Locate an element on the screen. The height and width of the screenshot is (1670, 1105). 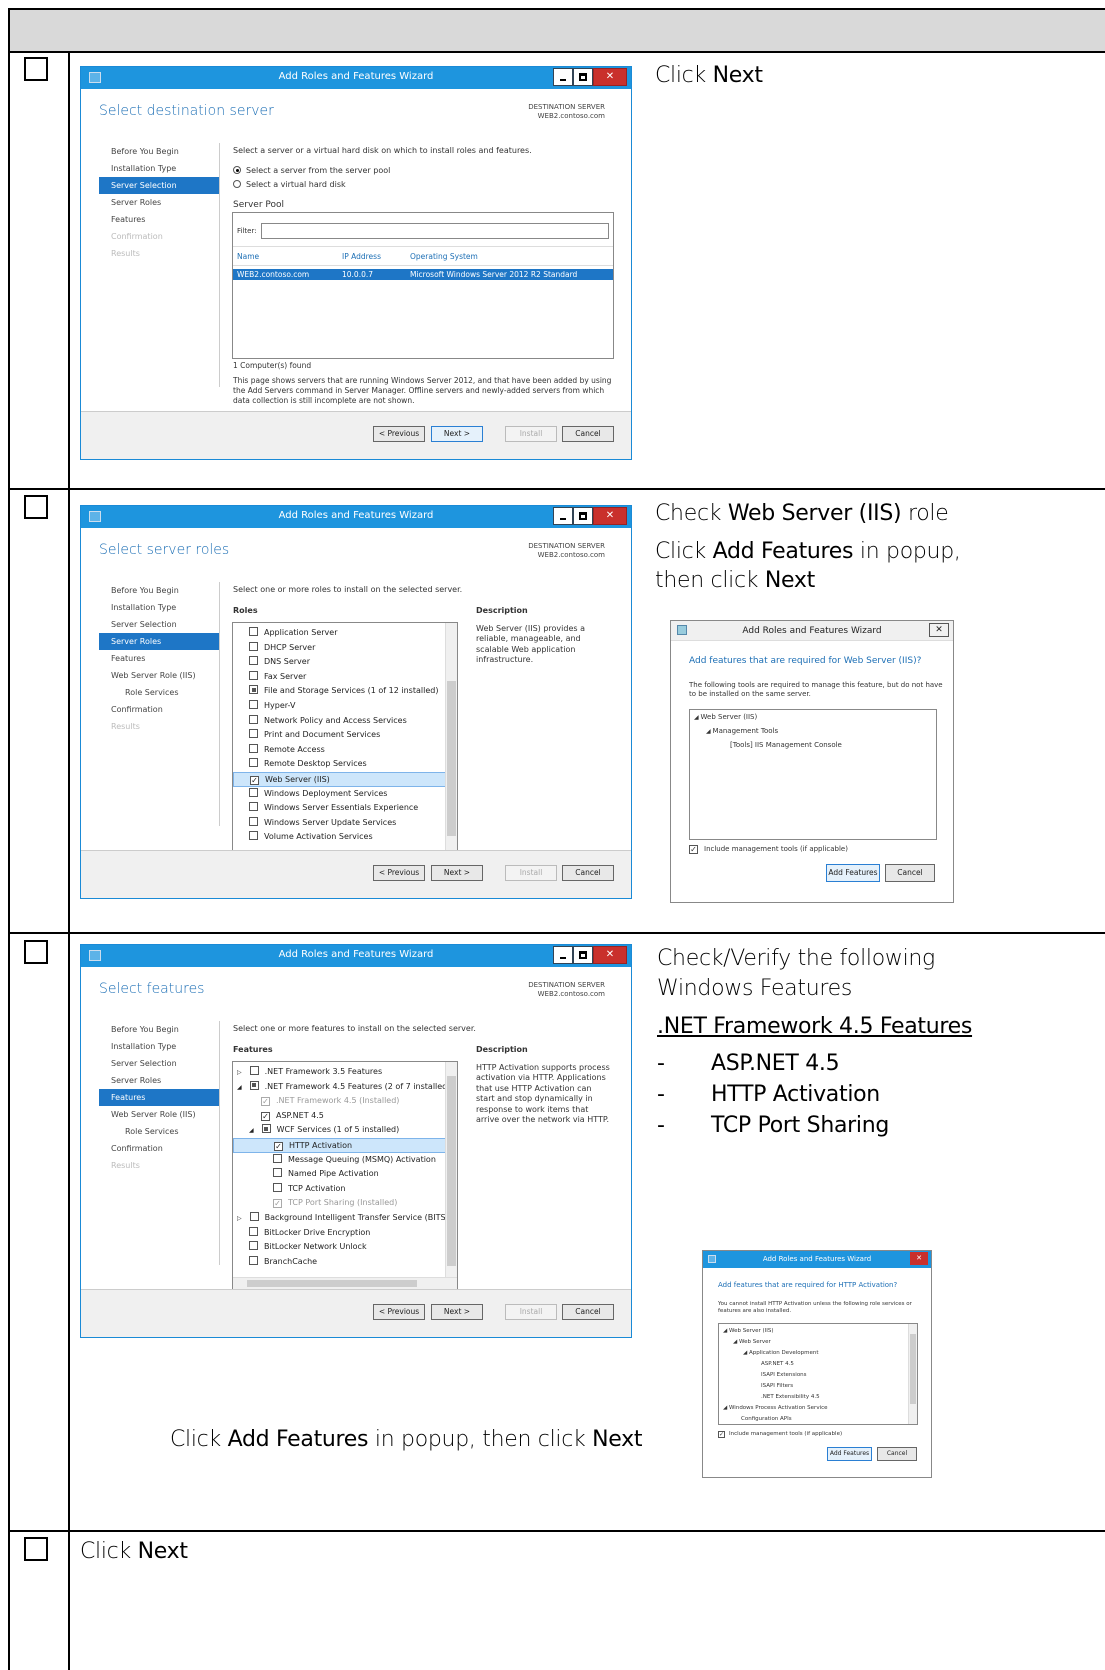
role-item: Windows Server Essentials Experience is located at coordinates (345, 808).